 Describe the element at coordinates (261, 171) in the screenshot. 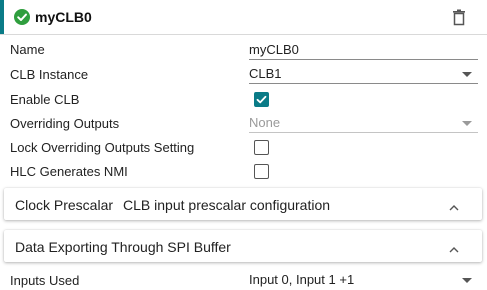

I see `hlc-nmi-checkbox` at that location.